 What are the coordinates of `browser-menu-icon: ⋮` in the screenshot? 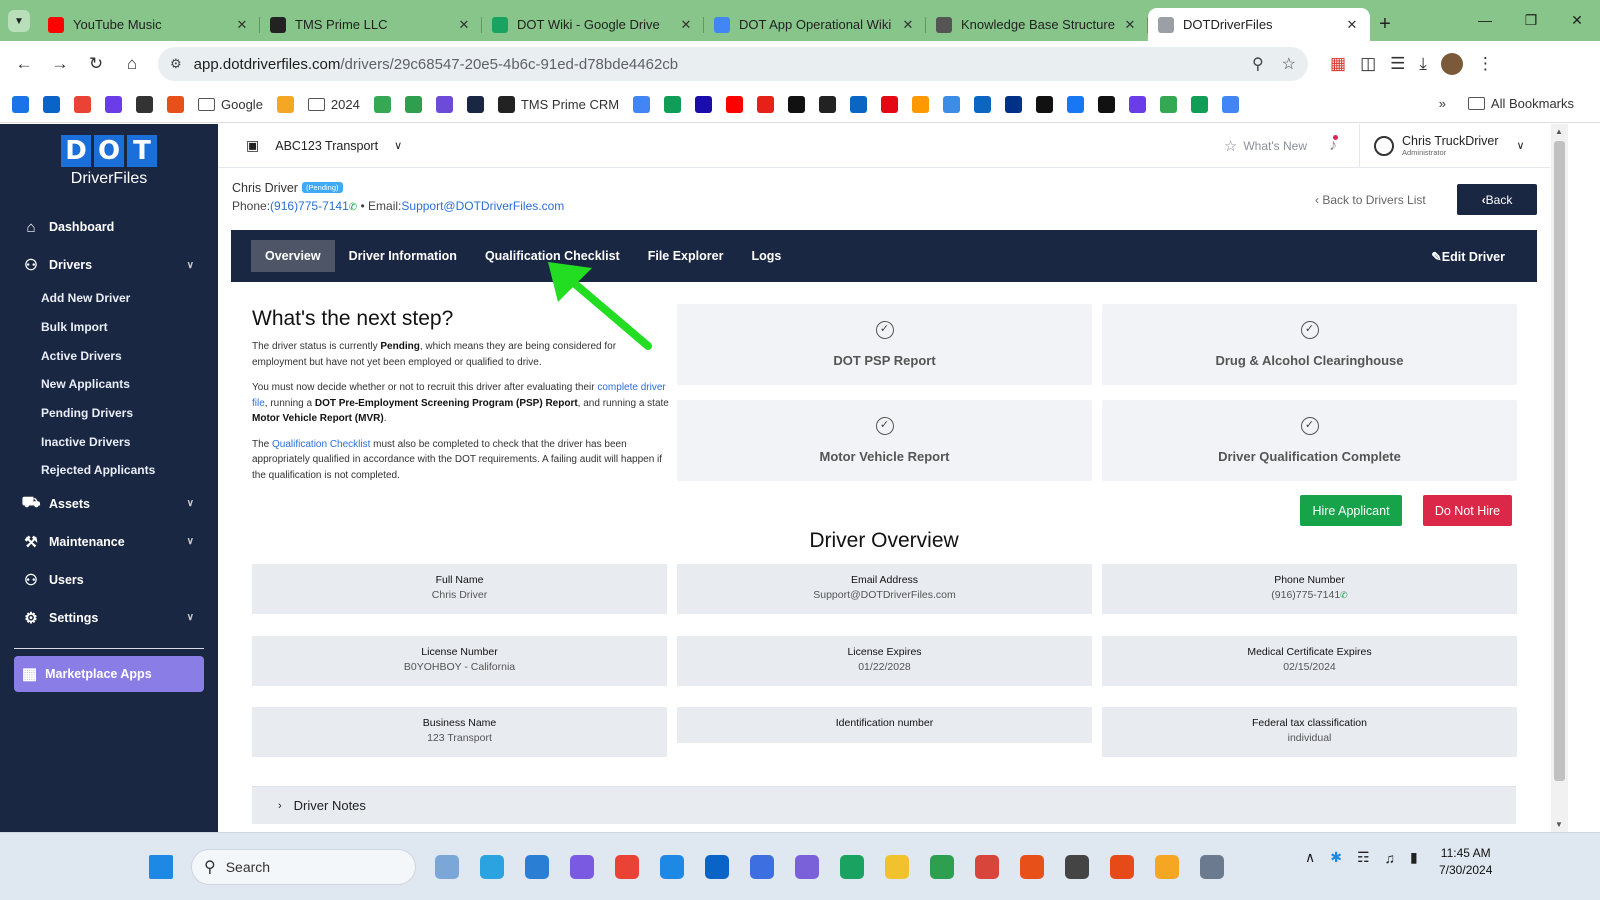 It's located at (1485, 64).